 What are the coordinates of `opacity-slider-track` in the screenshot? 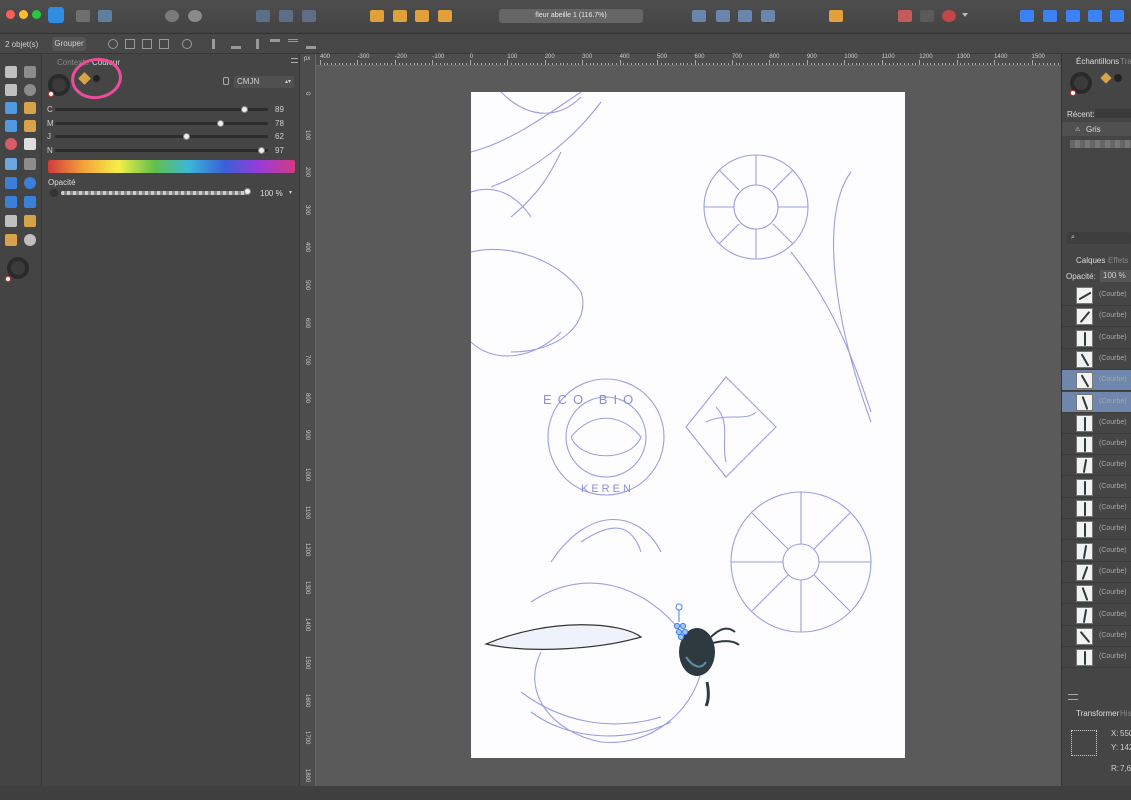 It's located at (154, 193).